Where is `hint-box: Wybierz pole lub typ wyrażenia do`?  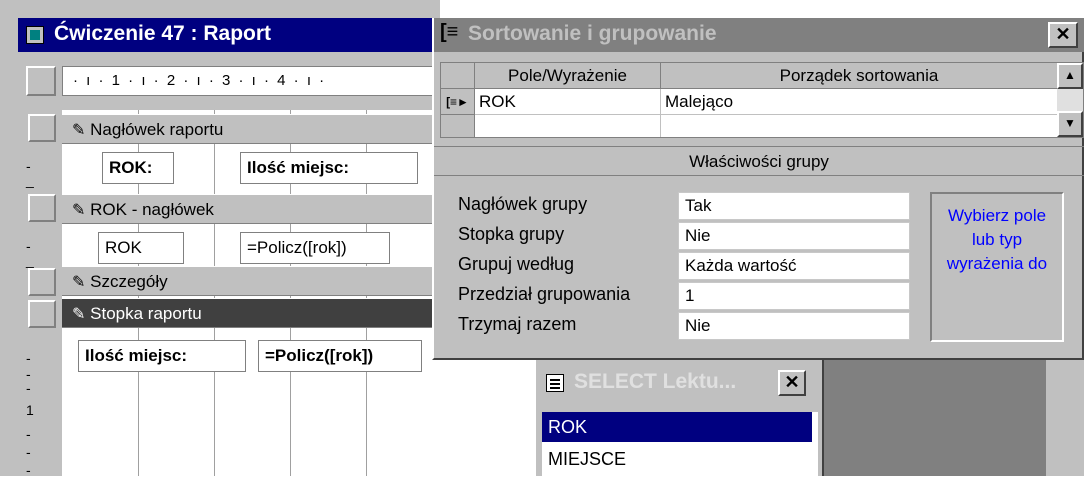 hint-box: Wybierz pole lub typ wyrażenia do is located at coordinates (997, 267).